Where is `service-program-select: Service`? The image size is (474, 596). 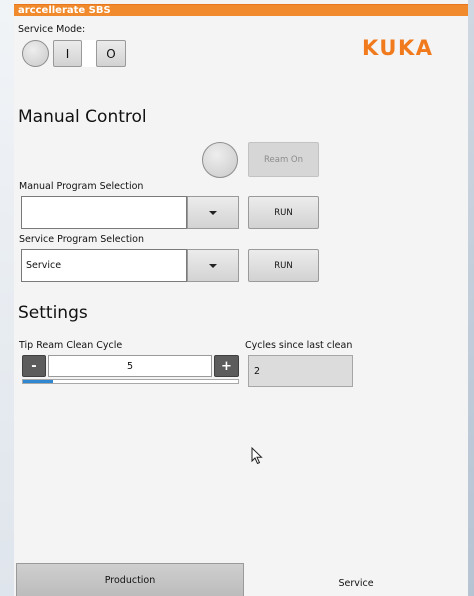
service-program-select: Service is located at coordinates (104, 265).